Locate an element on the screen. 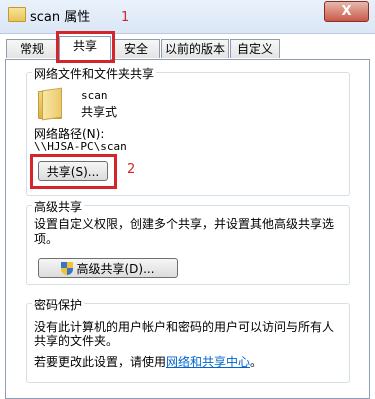  folder-icon is located at coordinates (17, 14).